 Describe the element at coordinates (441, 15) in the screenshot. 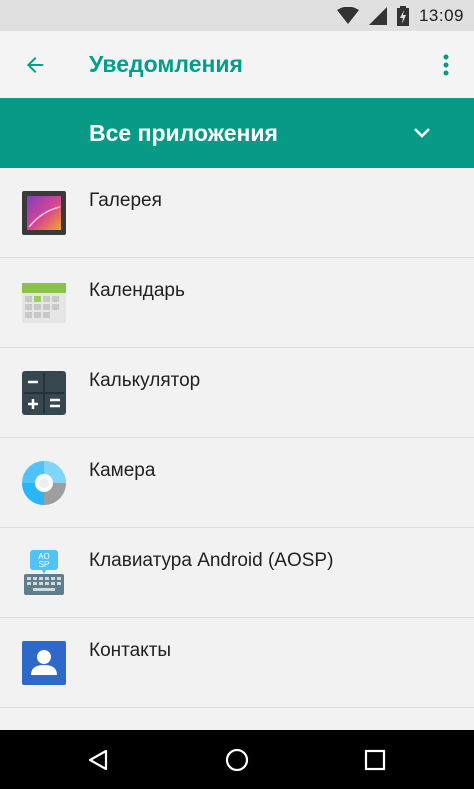

I see `status-time: 13:09` at that location.